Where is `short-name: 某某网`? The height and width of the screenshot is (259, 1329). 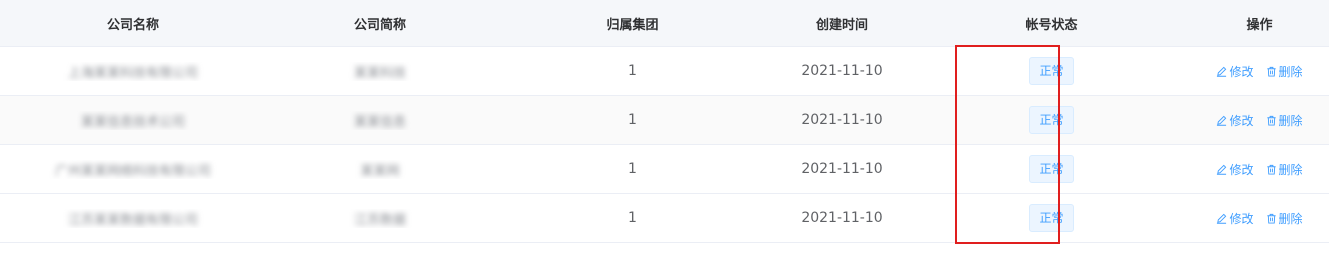
short-name: 某某网 is located at coordinates (380, 171).